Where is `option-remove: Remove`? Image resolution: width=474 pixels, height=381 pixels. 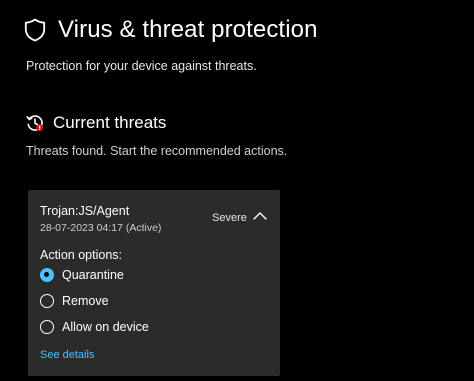 option-remove: Remove is located at coordinates (74, 301).